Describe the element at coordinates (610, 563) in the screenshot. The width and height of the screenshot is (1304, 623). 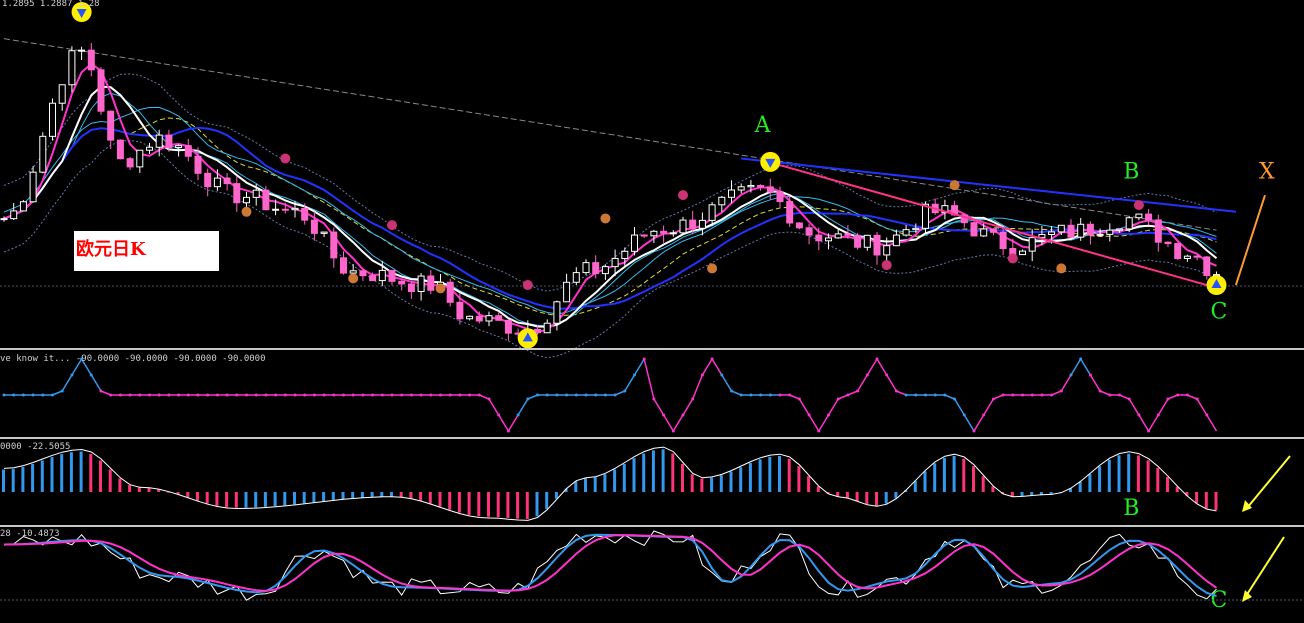
I see `stoch-d-line` at that location.